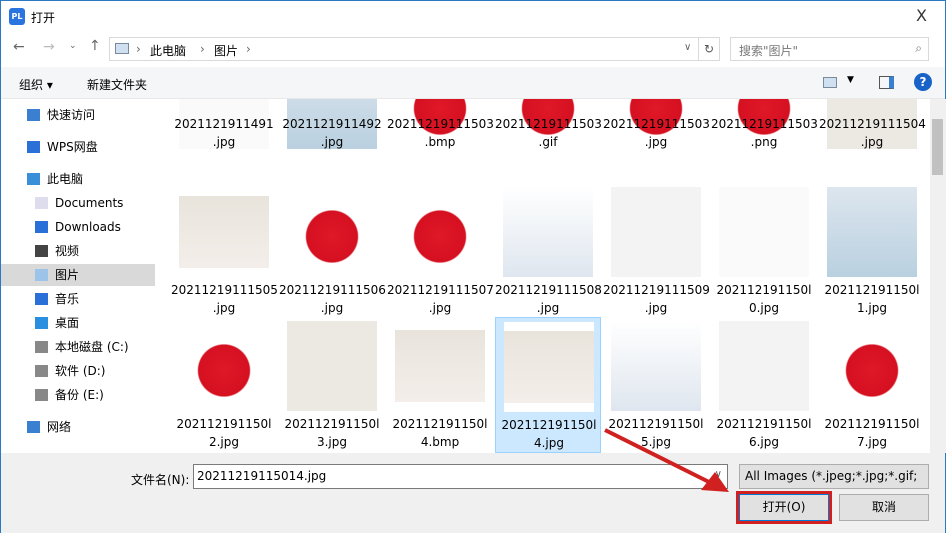 The height and width of the screenshot is (533, 946). I want to click on address-dropdown-icon: ∨, so click(687, 47).